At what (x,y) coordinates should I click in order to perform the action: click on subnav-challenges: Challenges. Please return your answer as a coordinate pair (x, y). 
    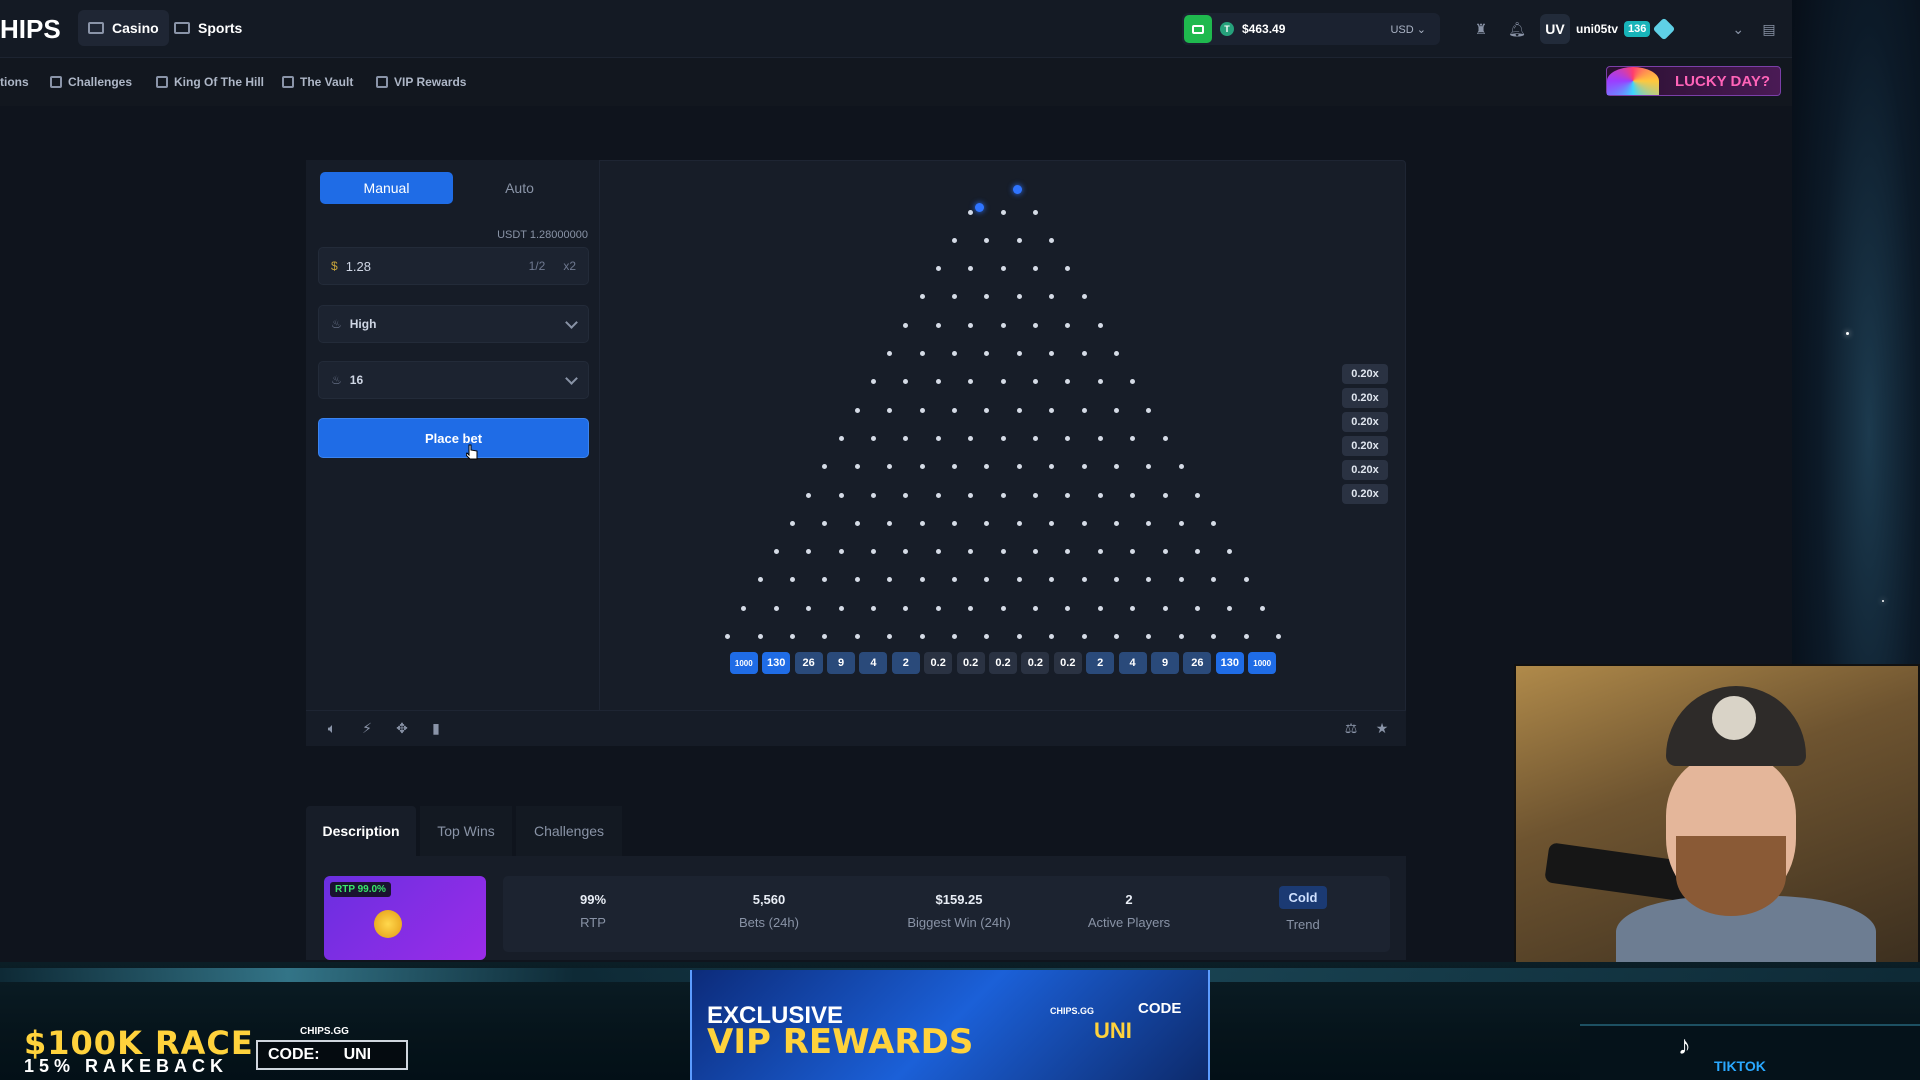
    Looking at the image, I should click on (91, 82).